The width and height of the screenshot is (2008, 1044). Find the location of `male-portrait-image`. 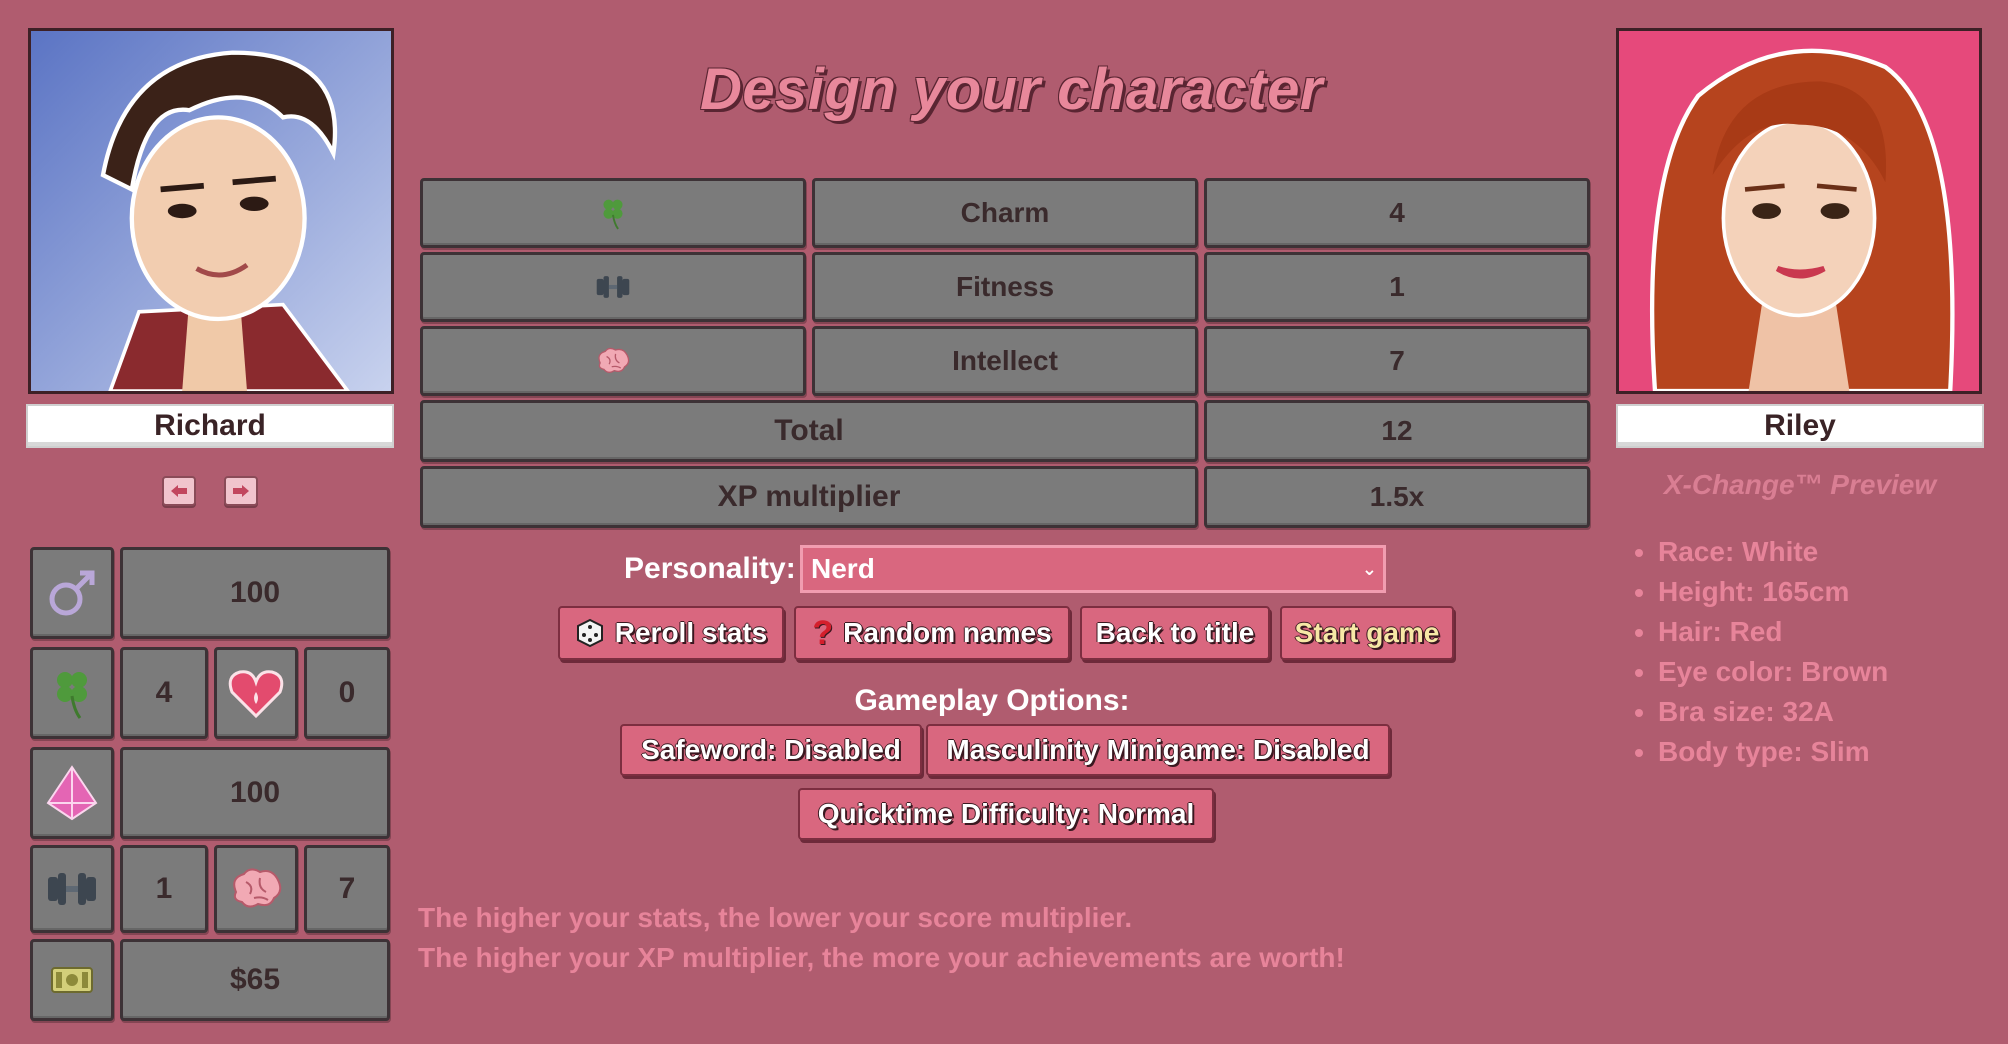

male-portrait-image is located at coordinates (211, 211).